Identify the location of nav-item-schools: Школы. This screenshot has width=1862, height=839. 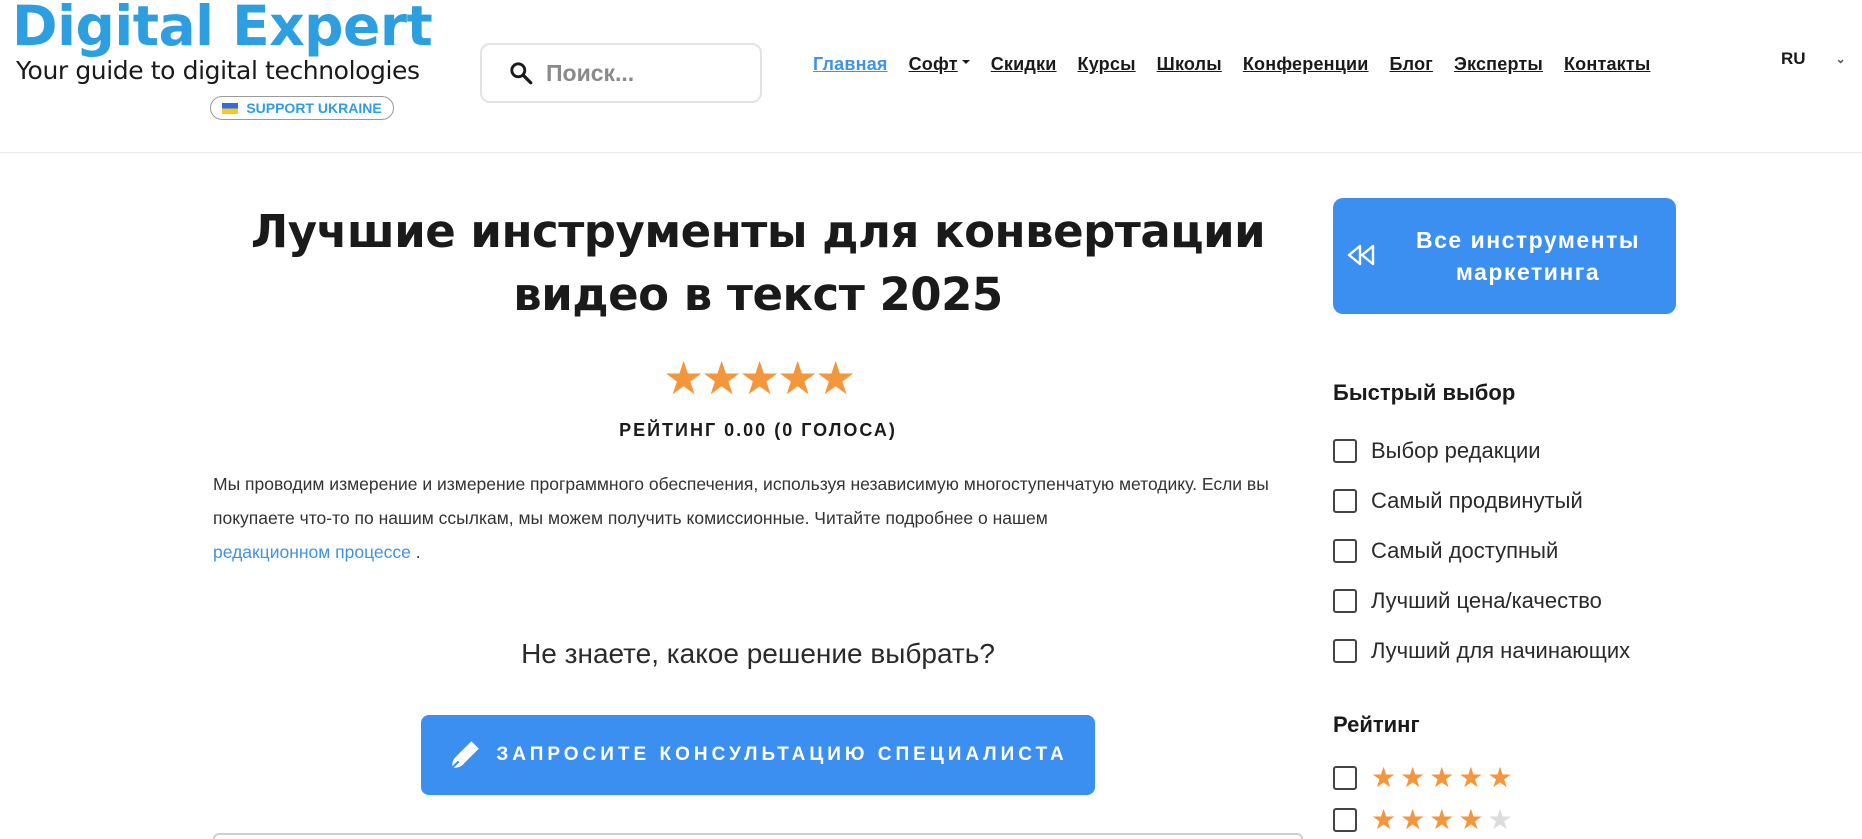
(1189, 64).